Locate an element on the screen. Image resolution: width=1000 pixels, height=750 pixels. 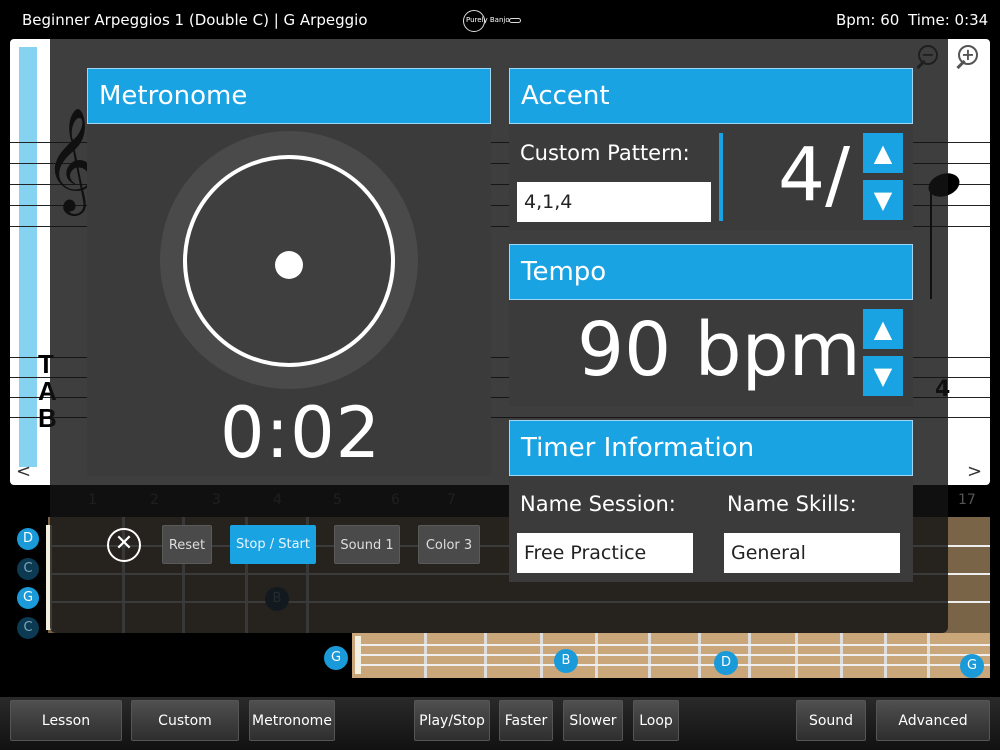
tempo-up-button: ▲ is located at coordinates (883, 329).